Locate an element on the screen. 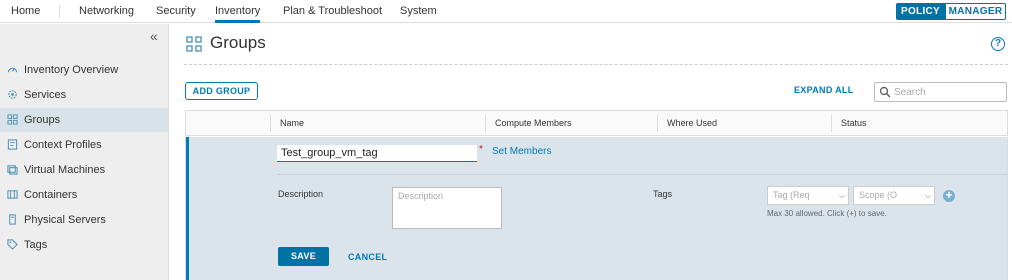 The image size is (1012, 280). column-header-name: Name is located at coordinates (288, 123).